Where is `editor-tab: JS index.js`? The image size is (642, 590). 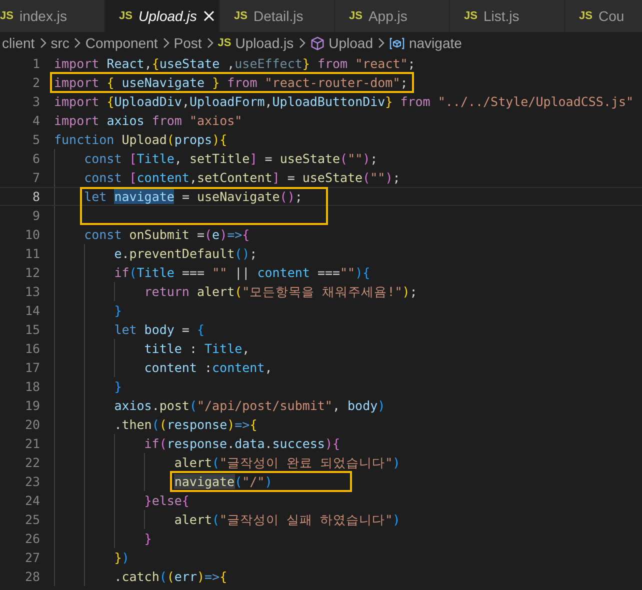
editor-tab: JS index.js is located at coordinates (52, 16).